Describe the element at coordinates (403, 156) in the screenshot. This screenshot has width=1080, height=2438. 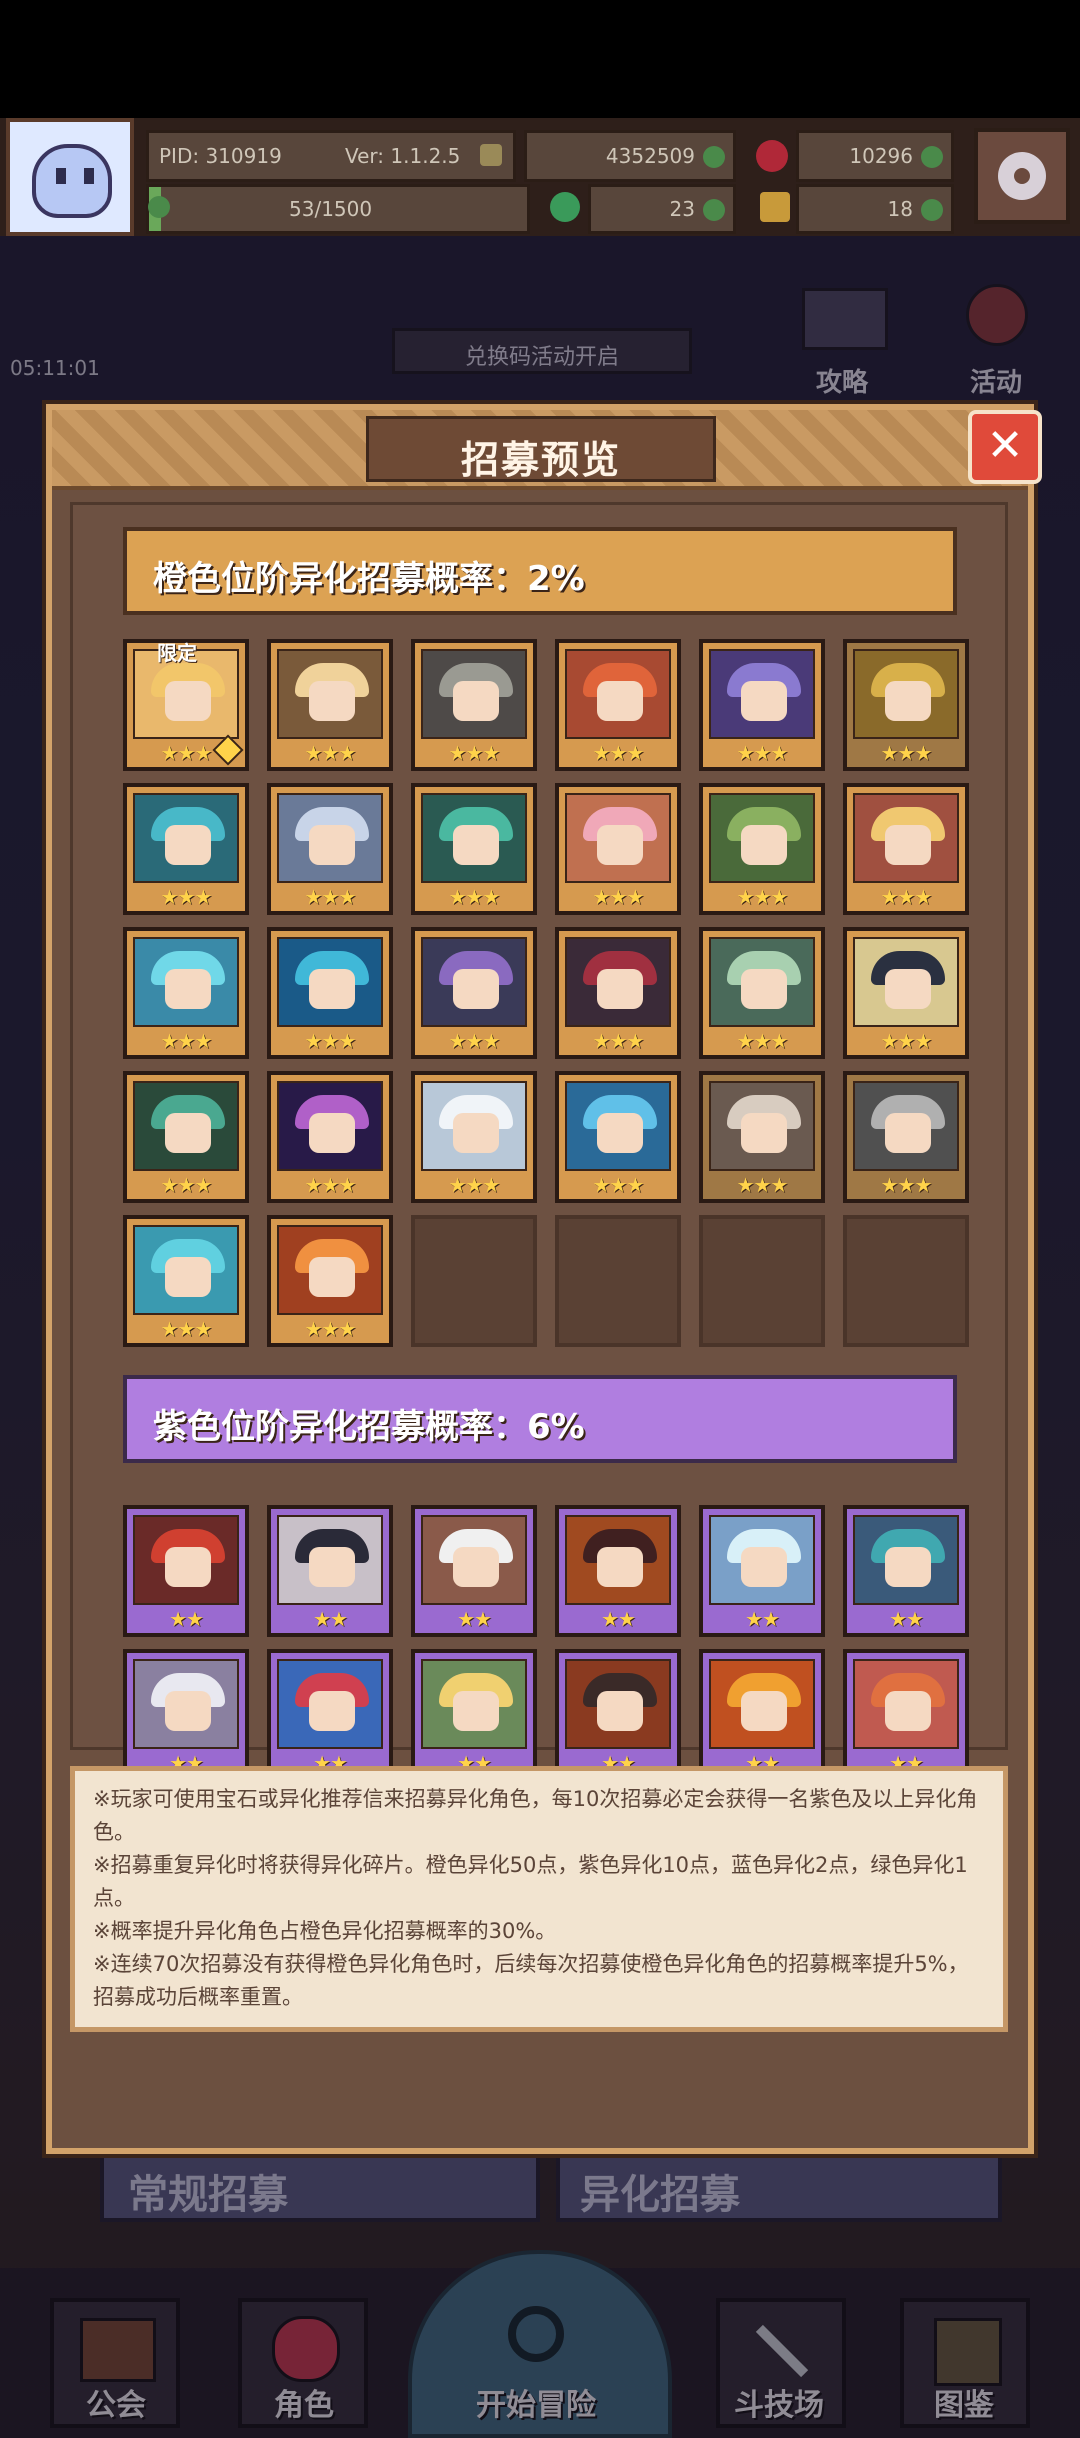
I see `version-text: Ver: 1.1.2.5` at that location.